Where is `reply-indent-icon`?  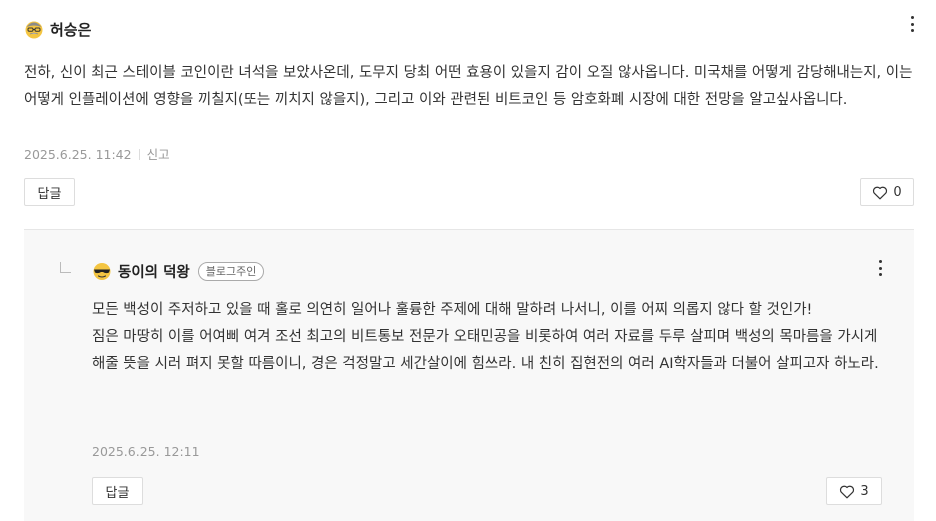 reply-indent-icon is located at coordinates (65, 267).